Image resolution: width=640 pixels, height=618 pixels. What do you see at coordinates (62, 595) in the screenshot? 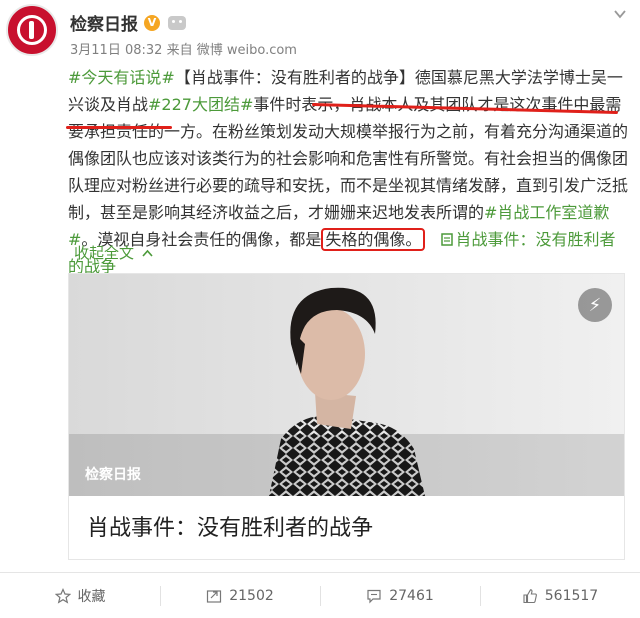
I see `star-icon` at bounding box center [62, 595].